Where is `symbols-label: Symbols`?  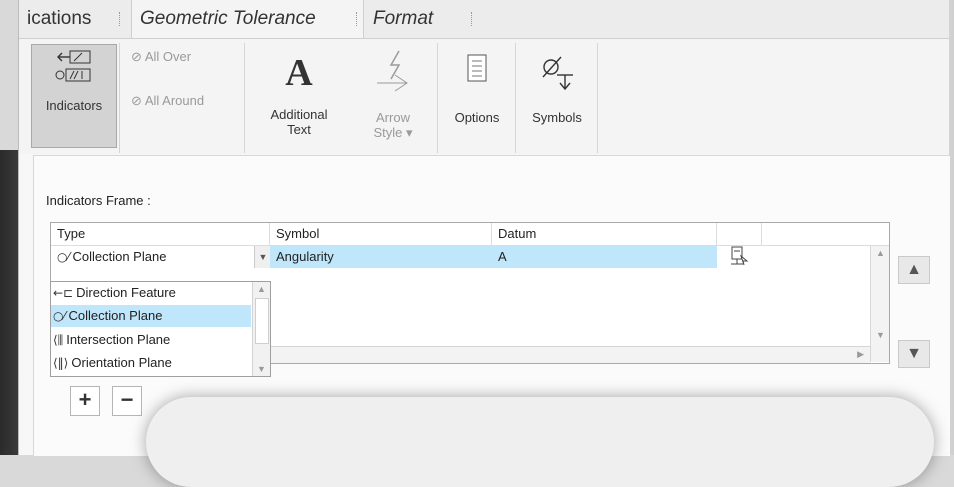 symbols-label: Symbols is located at coordinates (557, 117).